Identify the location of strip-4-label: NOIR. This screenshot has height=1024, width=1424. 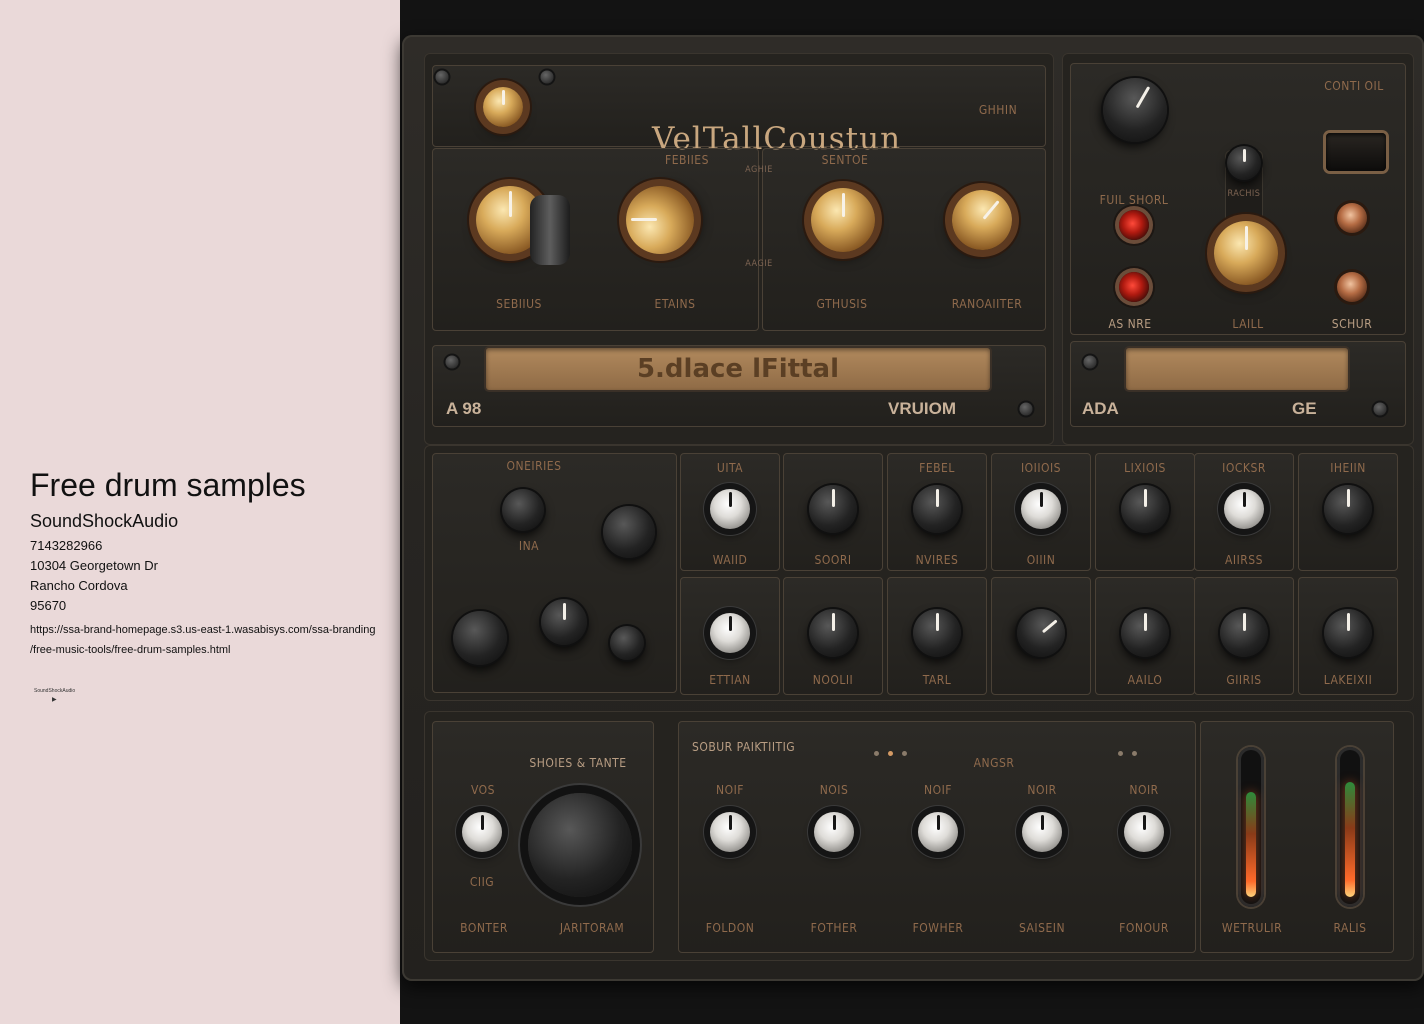
(1042, 790).